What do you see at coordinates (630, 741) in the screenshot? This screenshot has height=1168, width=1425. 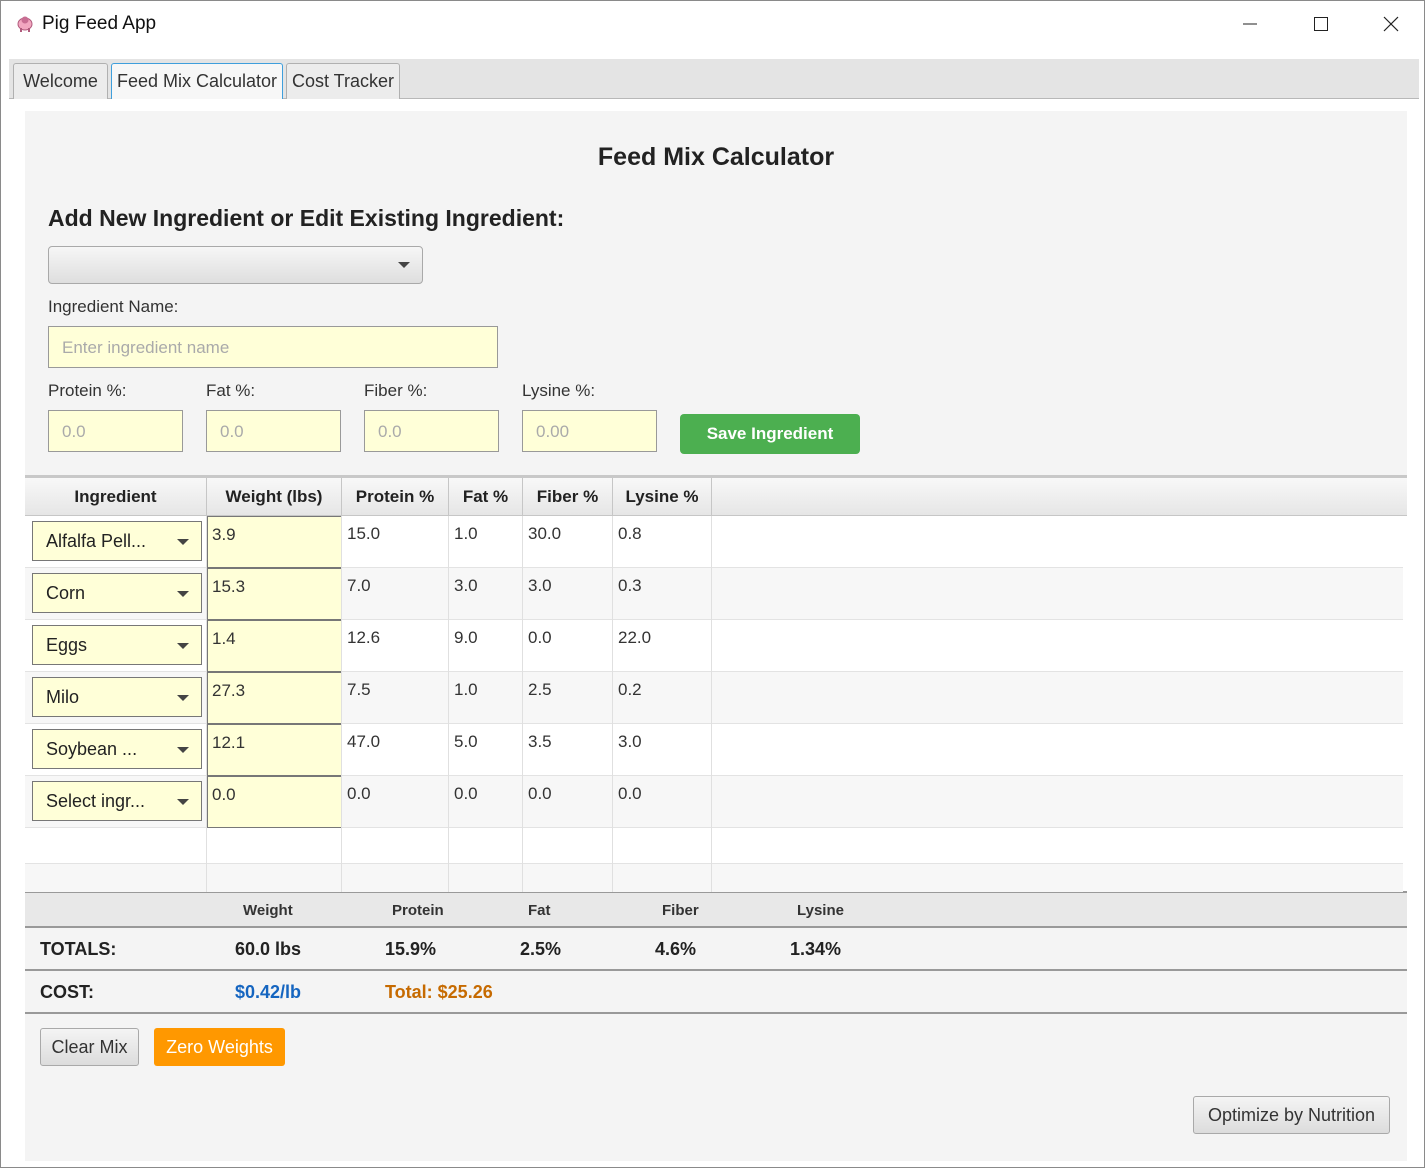 I see `row-lysine: 3.0` at bounding box center [630, 741].